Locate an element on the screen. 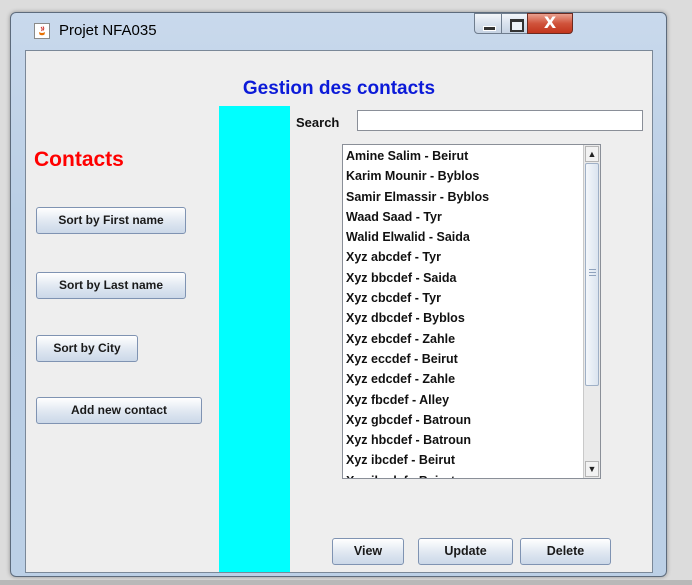 The image size is (692, 585). list-item: Xyz edcdef - Zahle is located at coordinates (464, 379).